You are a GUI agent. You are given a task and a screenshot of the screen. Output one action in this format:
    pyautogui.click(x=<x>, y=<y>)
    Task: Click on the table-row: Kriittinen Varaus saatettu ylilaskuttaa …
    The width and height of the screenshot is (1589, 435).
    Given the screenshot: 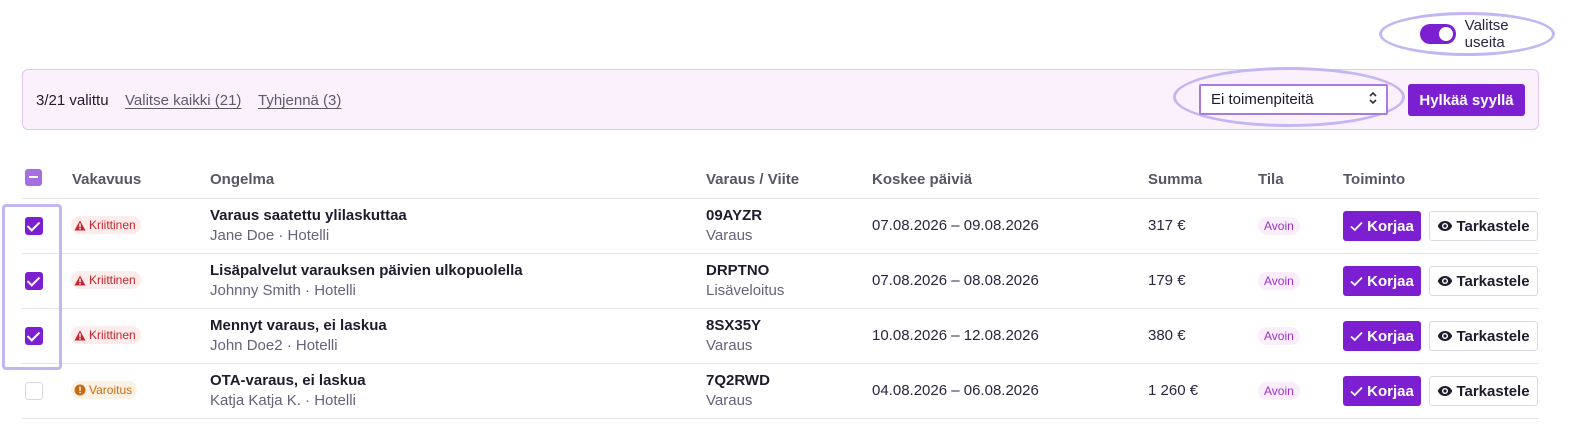 What is the action you would take?
    pyautogui.click(x=780, y=226)
    